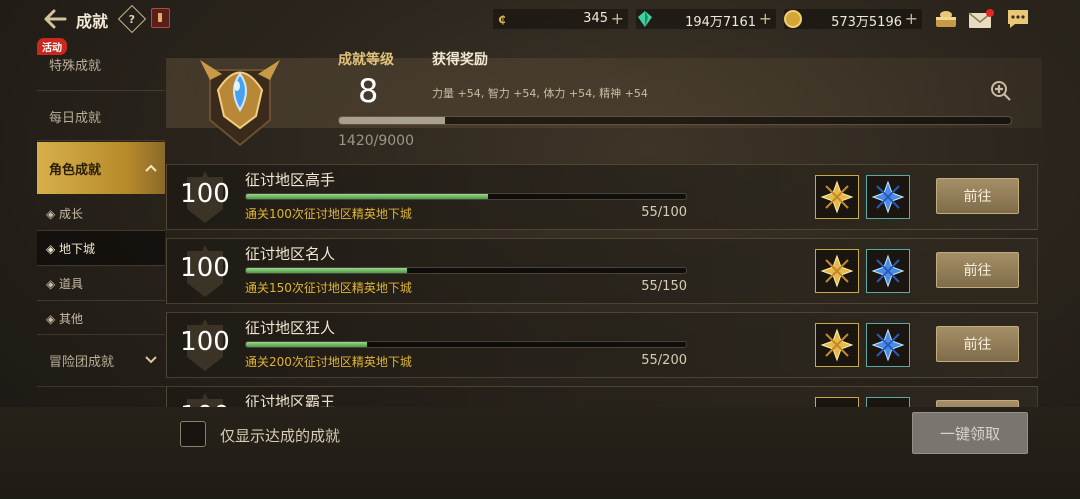 This screenshot has width=1080, height=499. I want to click on add-crystal-button: +, so click(765, 18).